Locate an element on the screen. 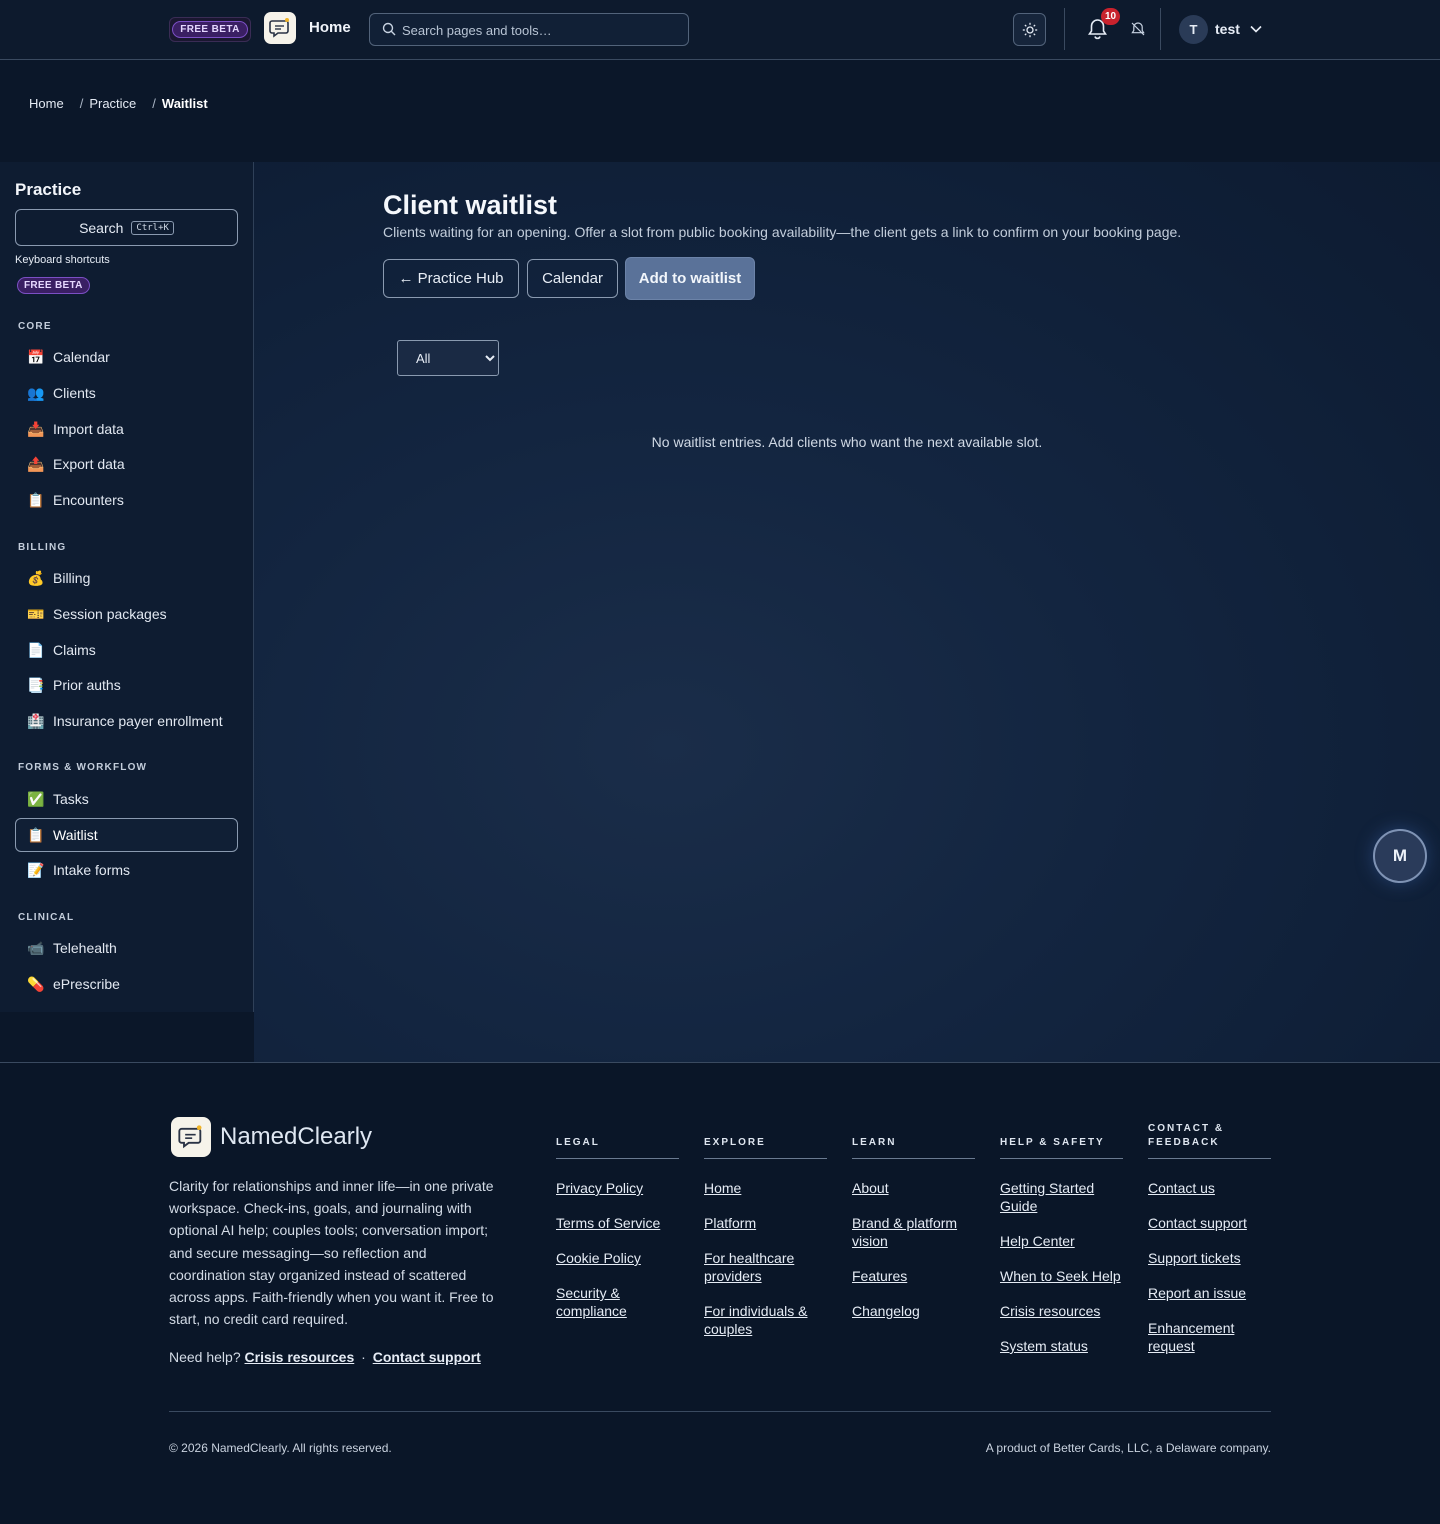 Image resolution: width=1440 pixels, height=1524 pixels. sidebar-item-tasks: ✅ Tasks is located at coordinates (126, 799).